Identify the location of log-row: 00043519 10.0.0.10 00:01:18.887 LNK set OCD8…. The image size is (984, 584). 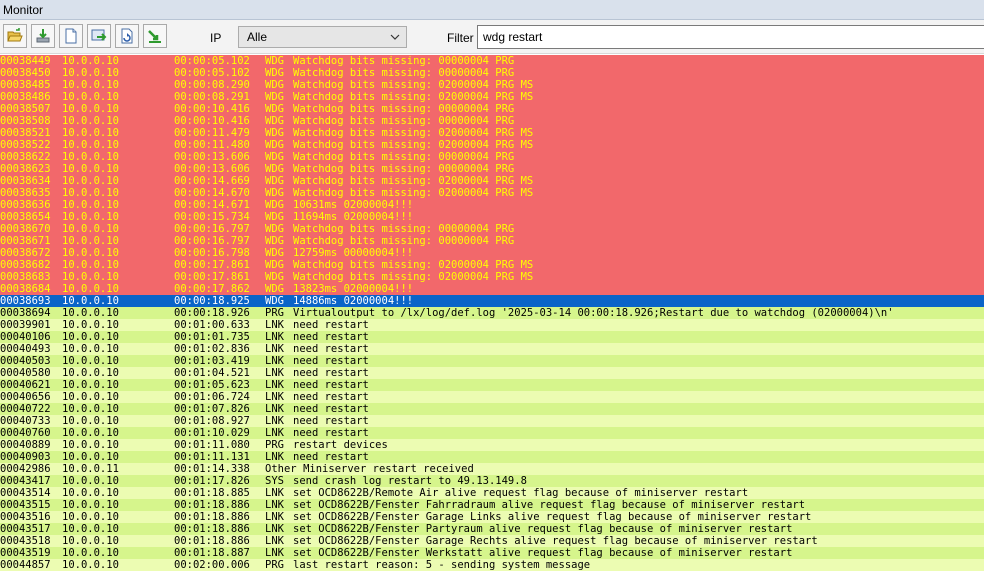
(492, 553).